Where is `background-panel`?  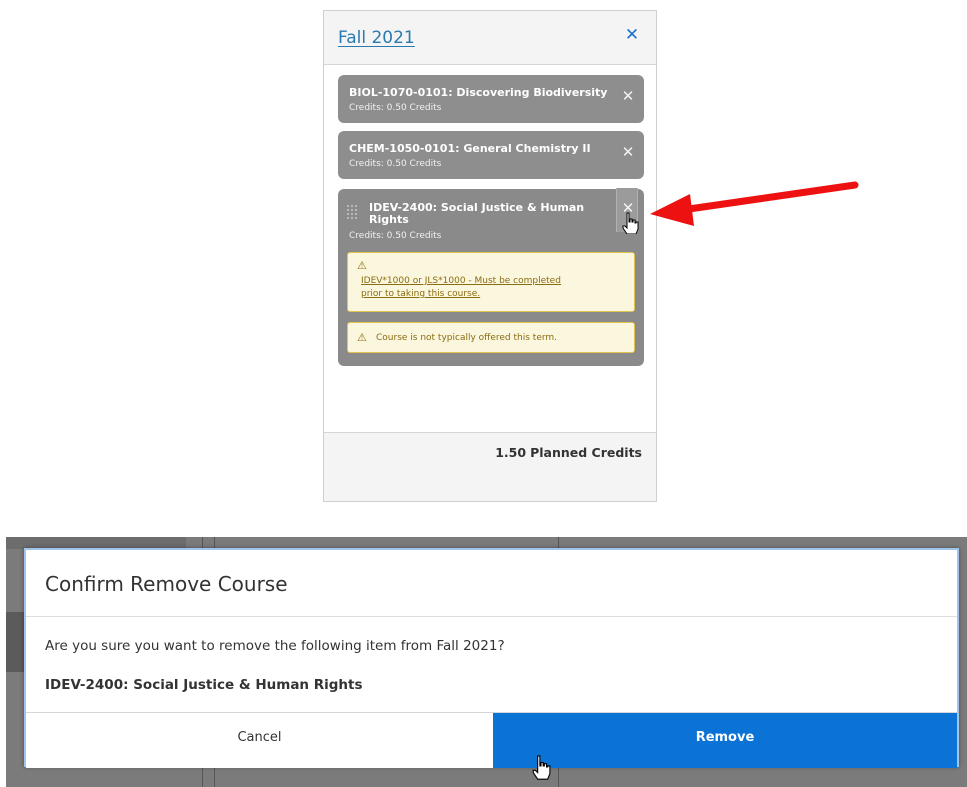
background-panel is located at coordinates (15, 642).